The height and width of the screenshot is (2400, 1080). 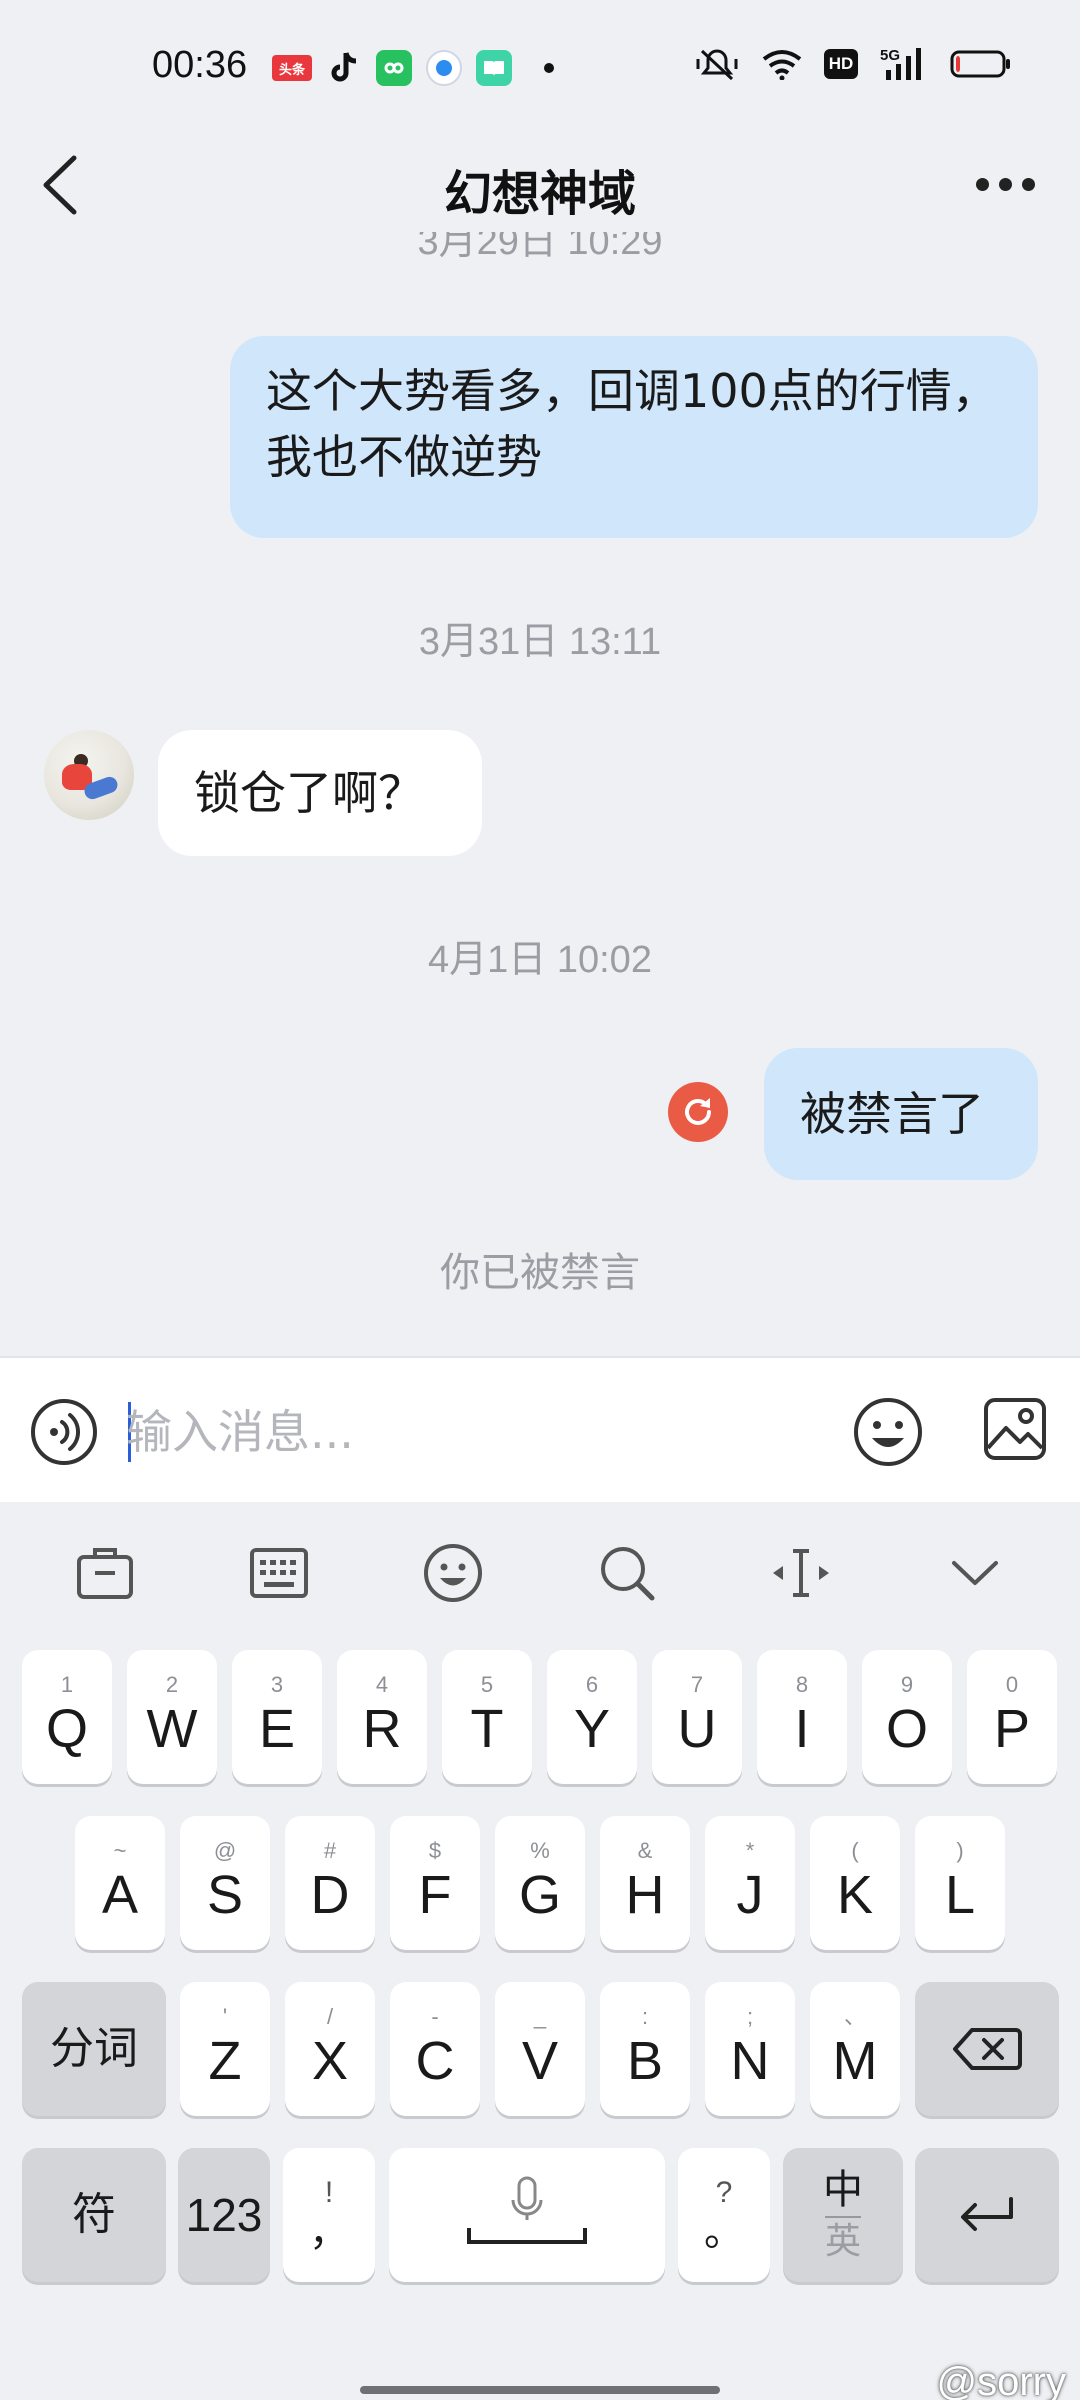 I want to click on notification-icons: 头条, so click(x=413, y=68).